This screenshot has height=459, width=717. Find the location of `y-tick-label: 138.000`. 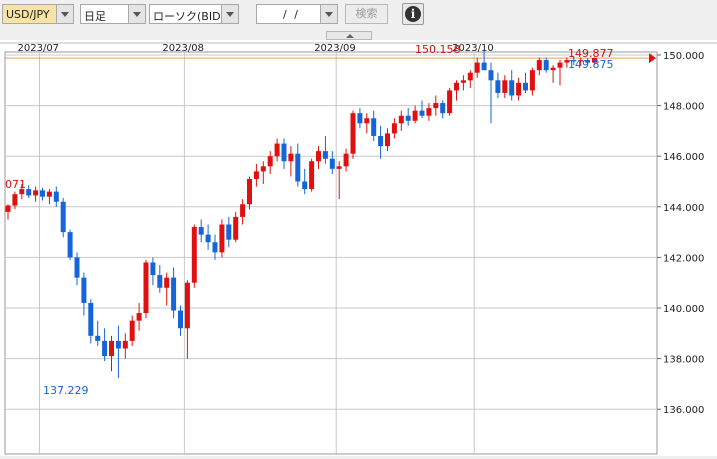

y-tick-label: 138.000 is located at coordinates (683, 360).